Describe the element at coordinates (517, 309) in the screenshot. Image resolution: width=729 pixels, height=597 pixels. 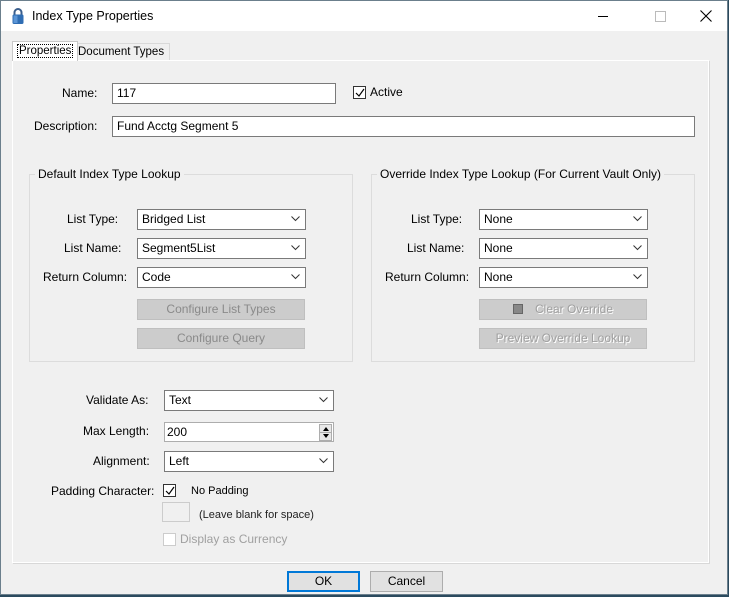
I see `clear-icon` at that location.